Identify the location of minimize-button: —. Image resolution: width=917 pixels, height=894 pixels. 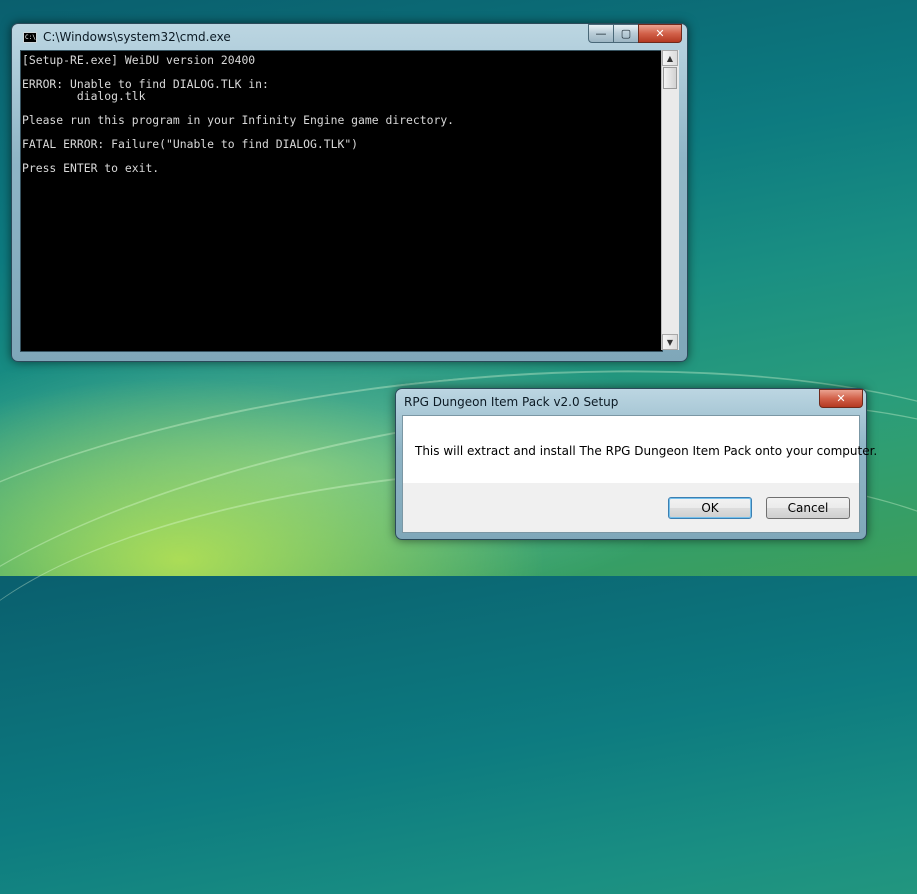
(601, 33).